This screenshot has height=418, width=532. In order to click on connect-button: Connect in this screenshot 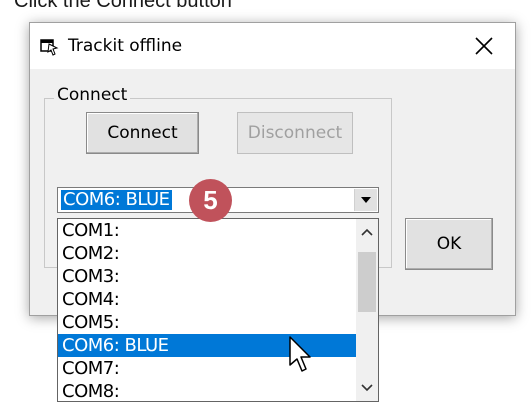, I will do `click(142, 133)`.